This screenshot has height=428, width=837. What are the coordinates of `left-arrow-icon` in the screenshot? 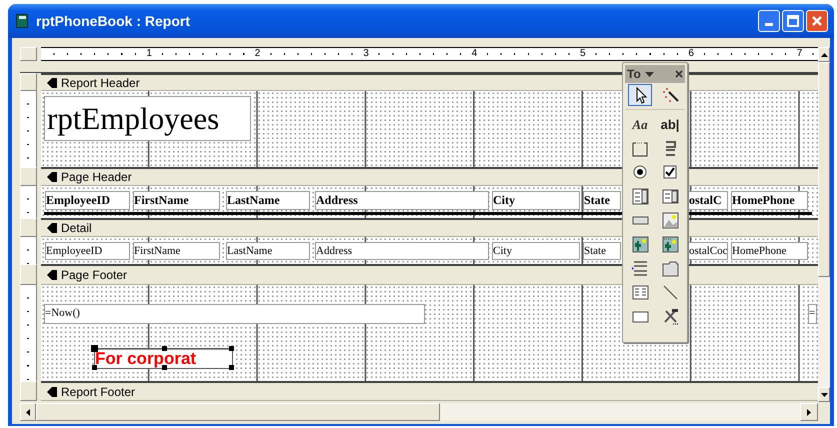 It's located at (28, 412).